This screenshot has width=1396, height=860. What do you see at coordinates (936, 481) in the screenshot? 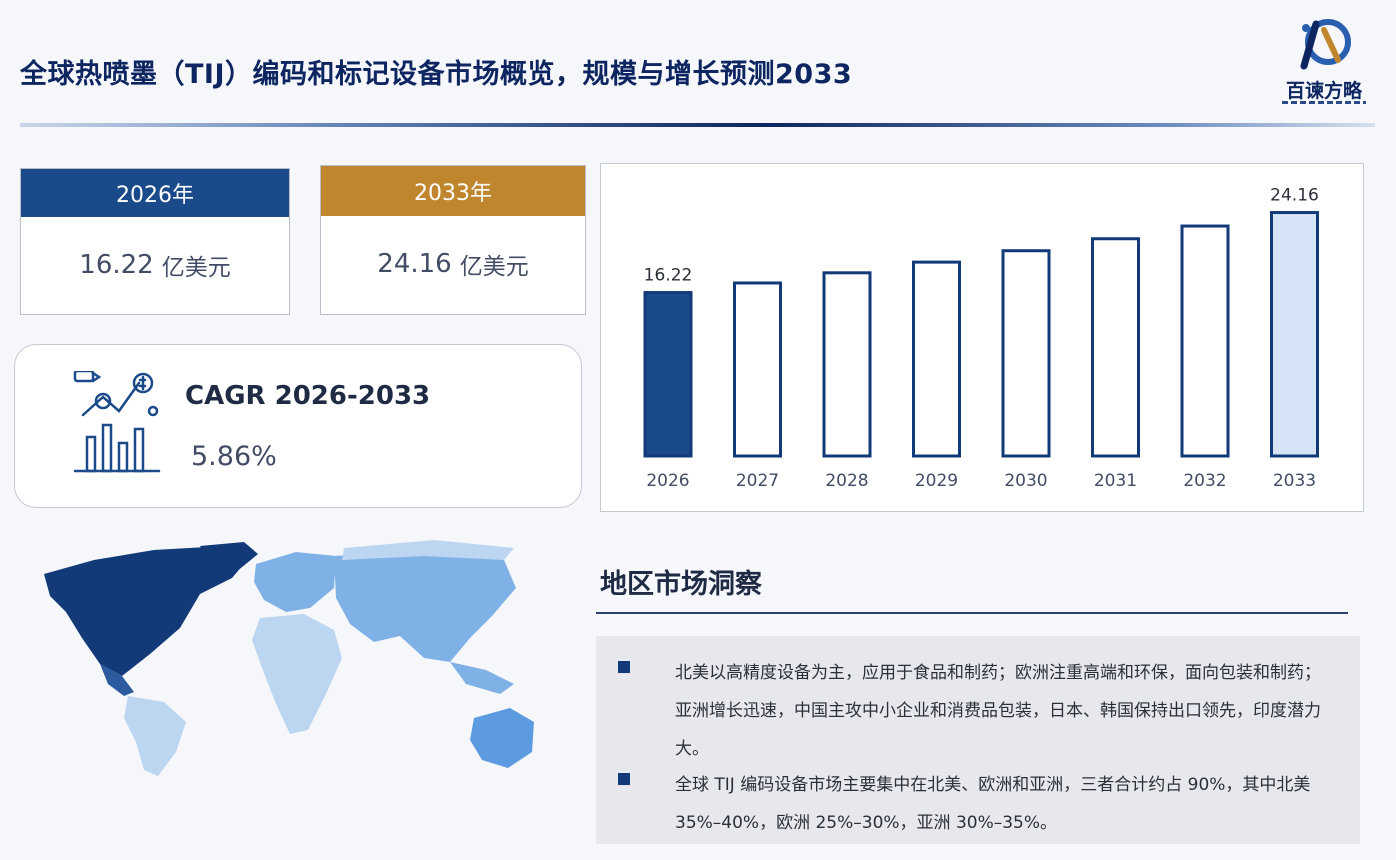
I see `x-tick-label-2029: 2029` at bounding box center [936, 481].